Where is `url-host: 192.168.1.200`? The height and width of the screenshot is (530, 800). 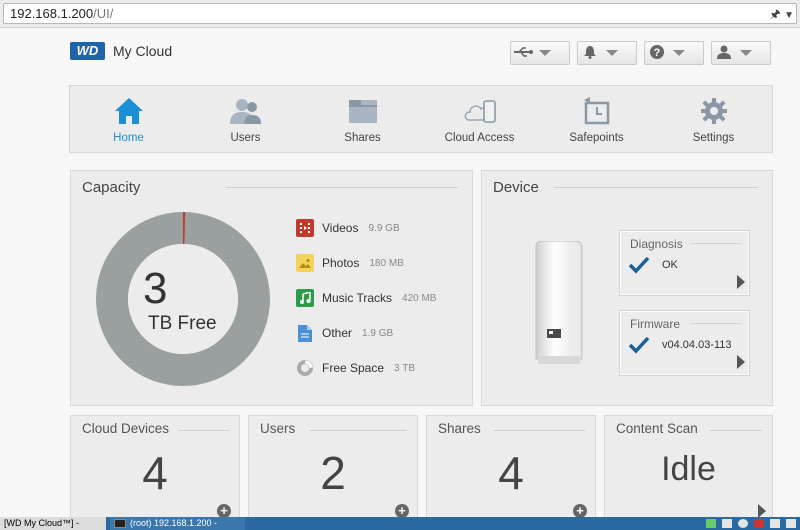
url-host: 192.168.1.200 is located at coordinates (52, 13).